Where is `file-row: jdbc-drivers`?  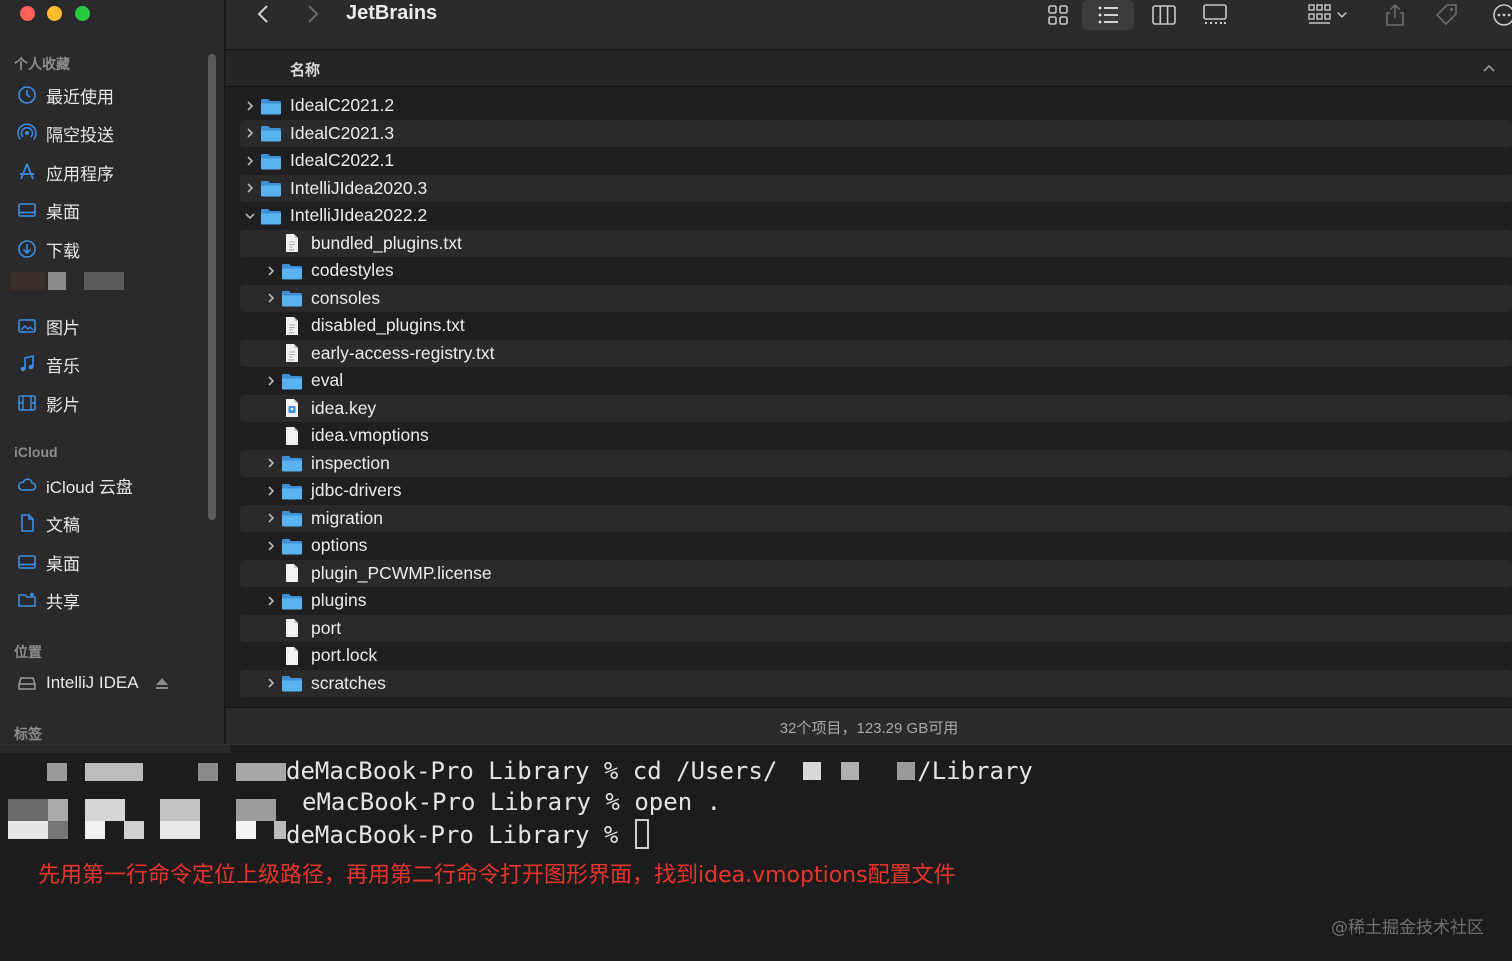
file-row: jdbc-drivers is located at coordinates (876, 491).